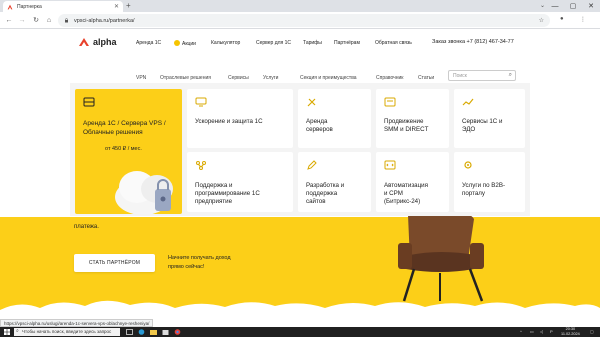  I want to click on card-support-line1: Поддержка и, so click(214, 185).